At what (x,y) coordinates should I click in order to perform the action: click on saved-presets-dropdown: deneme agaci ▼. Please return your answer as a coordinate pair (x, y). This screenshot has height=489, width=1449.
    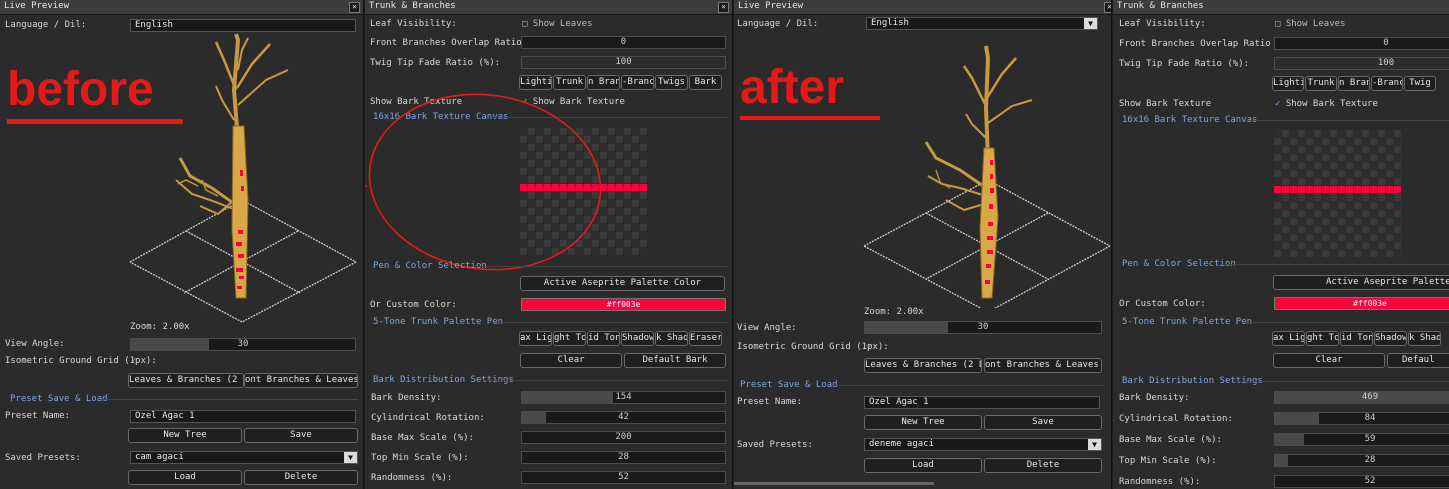
    Looking at the image, I should click on (983, 444).